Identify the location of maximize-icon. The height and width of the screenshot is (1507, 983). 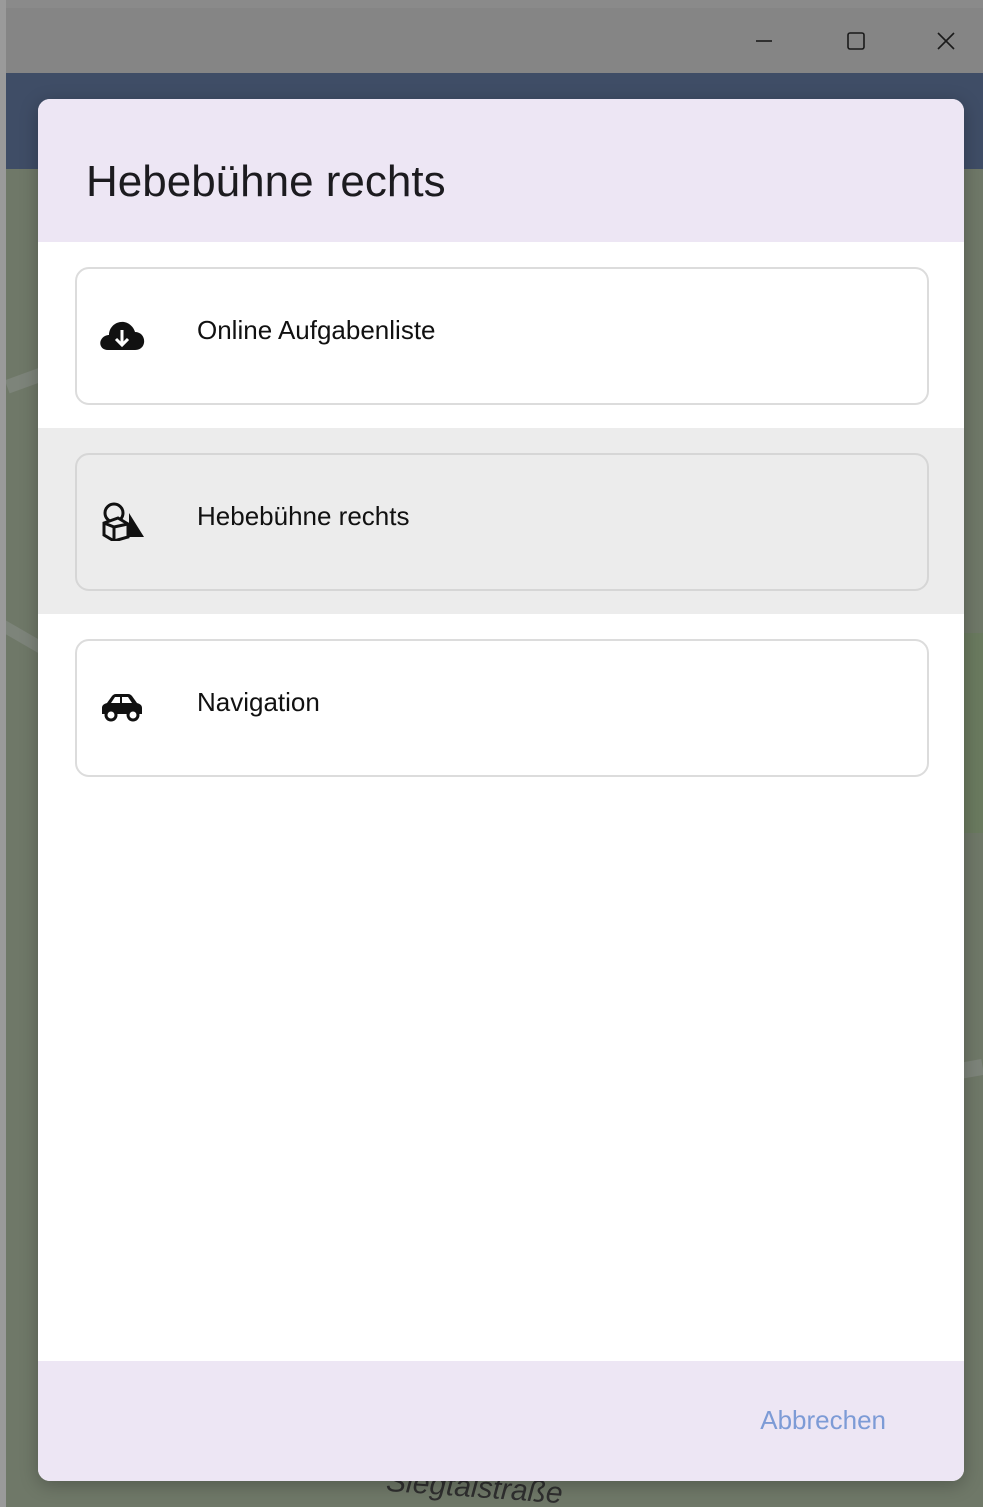
(856, 40).